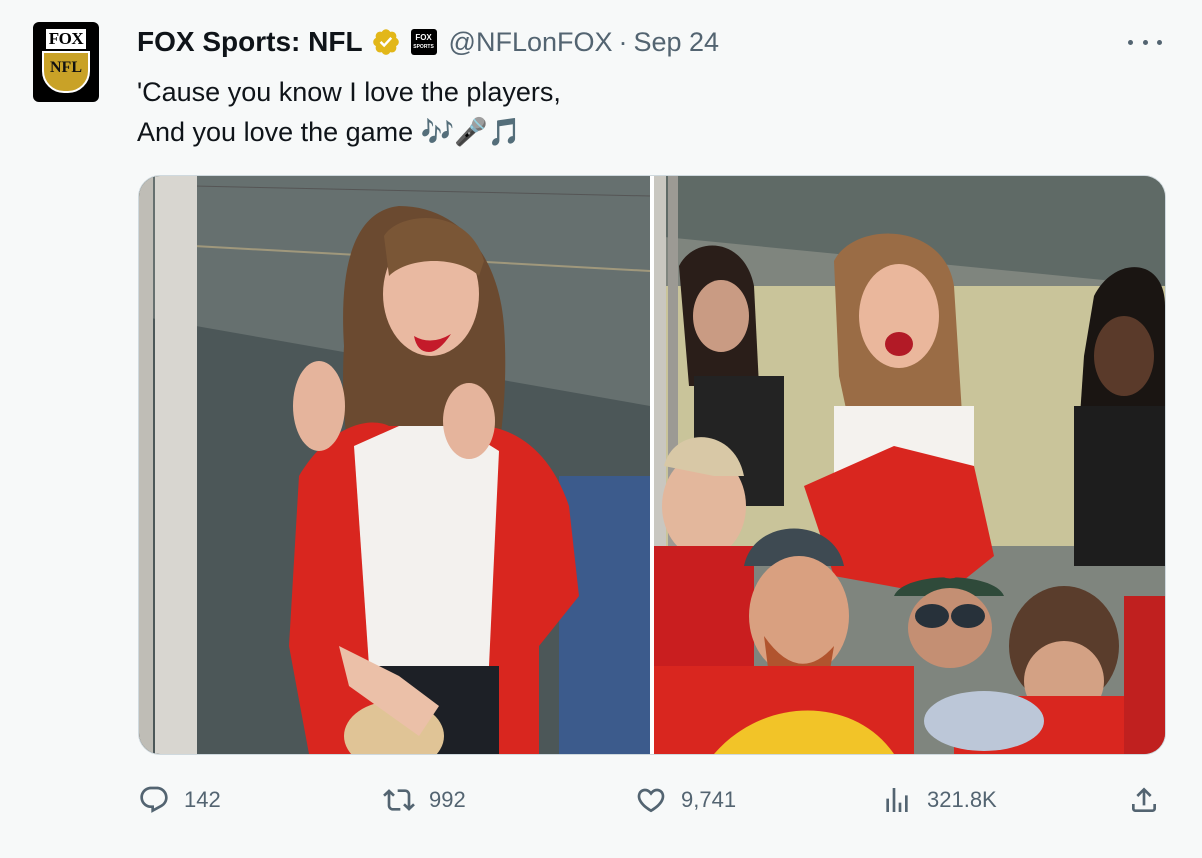 Image resolution: width=1202 pixels, height=858 pixels. I want to click on like-icon, so click(651, 800).